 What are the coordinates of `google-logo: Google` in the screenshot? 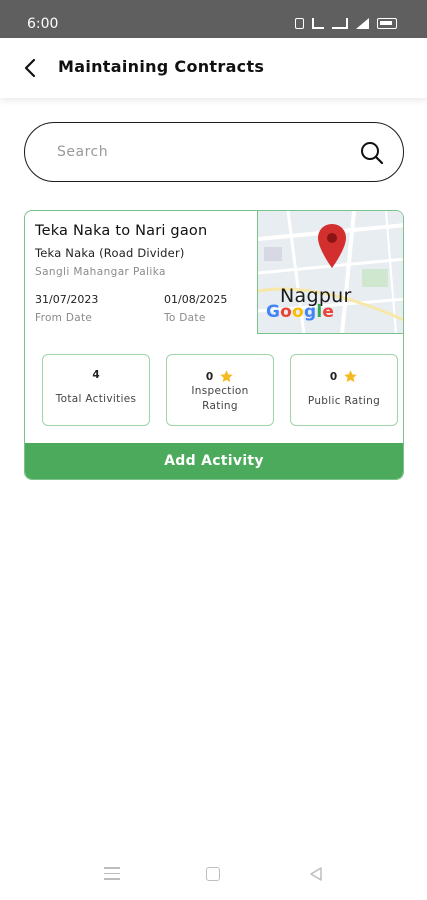 It's located at (300, 312).